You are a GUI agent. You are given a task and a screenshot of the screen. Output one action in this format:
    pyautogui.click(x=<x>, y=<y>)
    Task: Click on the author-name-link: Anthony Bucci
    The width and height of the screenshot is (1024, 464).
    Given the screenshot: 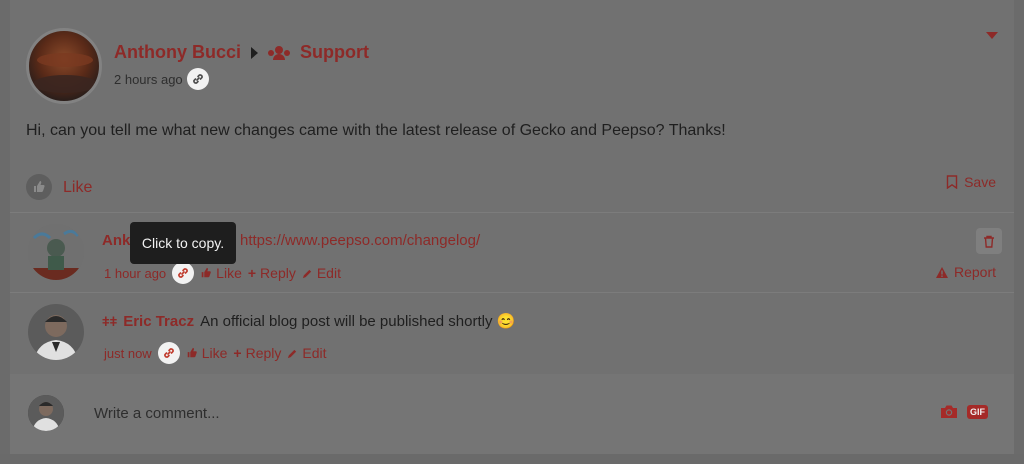 What is the action you would take?
    pyautogui.click(x=177, y=52)
    